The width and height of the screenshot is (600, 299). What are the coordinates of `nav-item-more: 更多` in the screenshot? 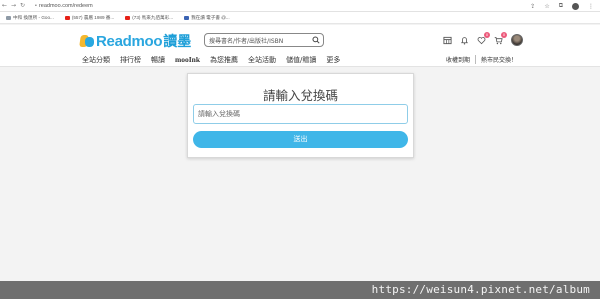 It's located at (333, 60).